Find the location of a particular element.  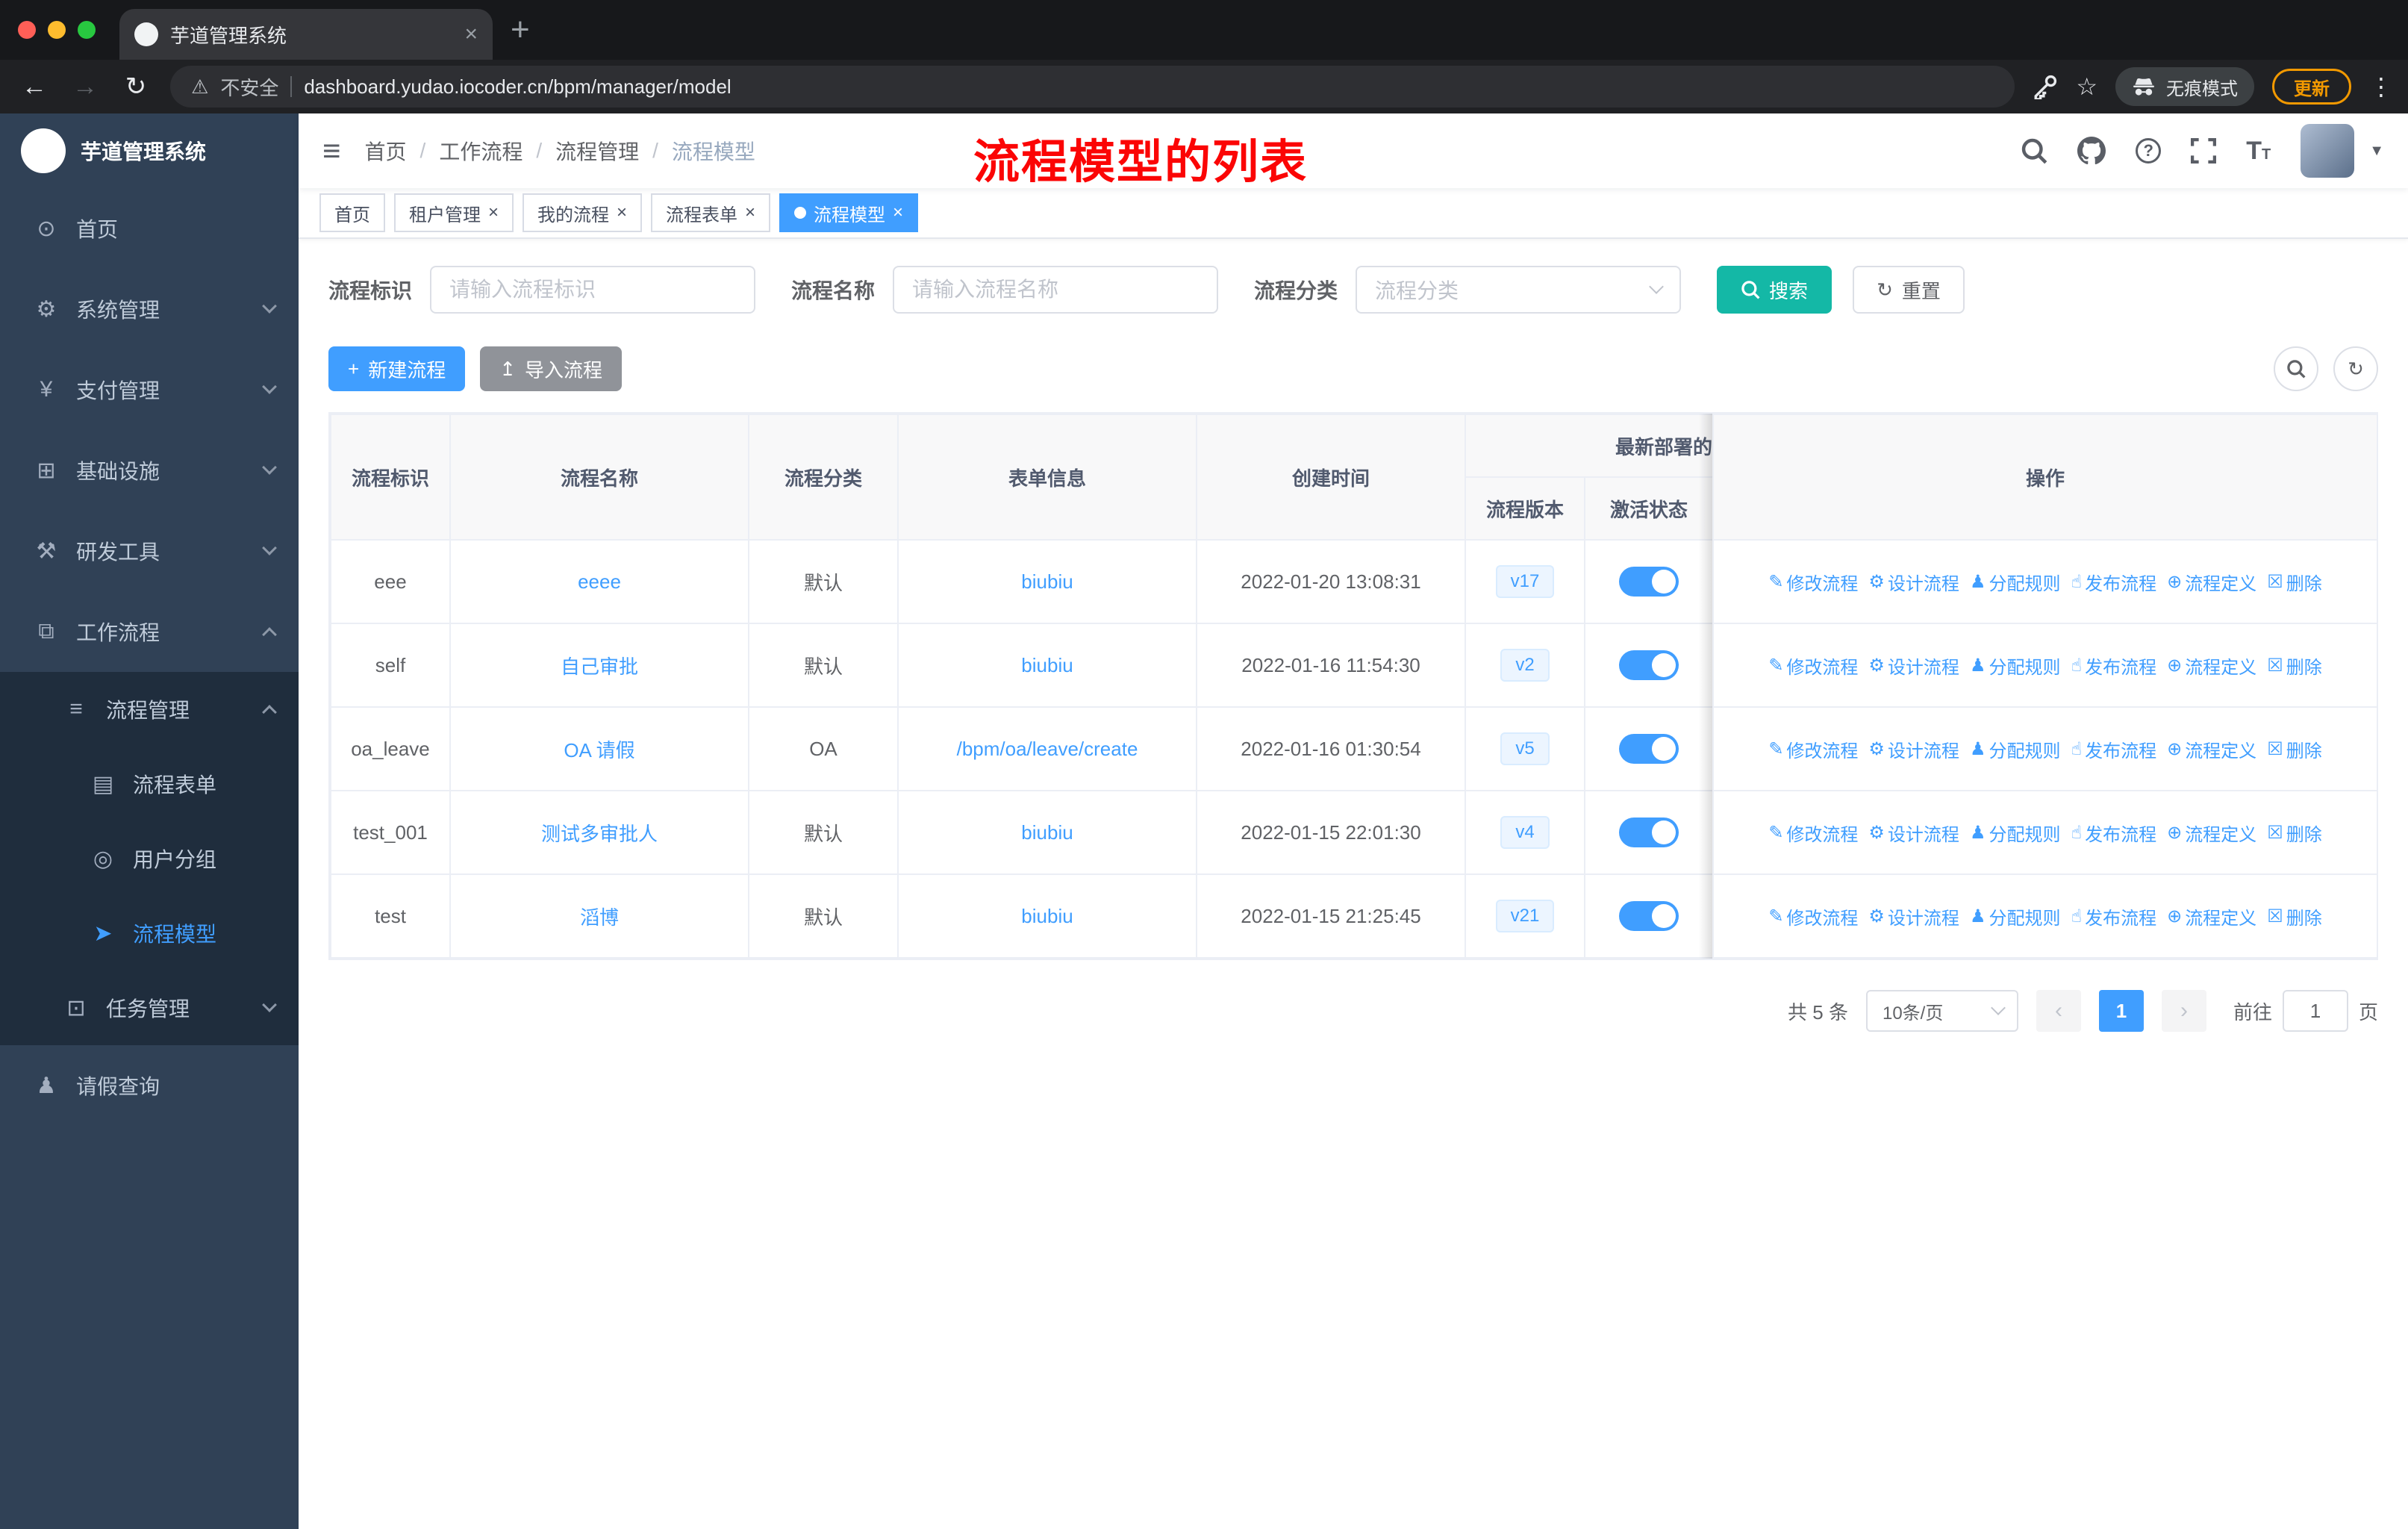

sidebar-item-home: ⊙ 首页 is located at coordinates (149, 229).